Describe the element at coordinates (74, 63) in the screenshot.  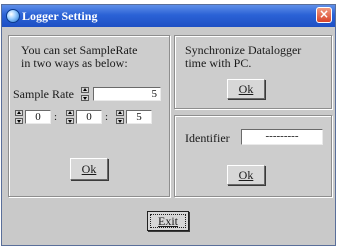
I see `sample-rate-instruction-line2: in two ways as below:` at that location.